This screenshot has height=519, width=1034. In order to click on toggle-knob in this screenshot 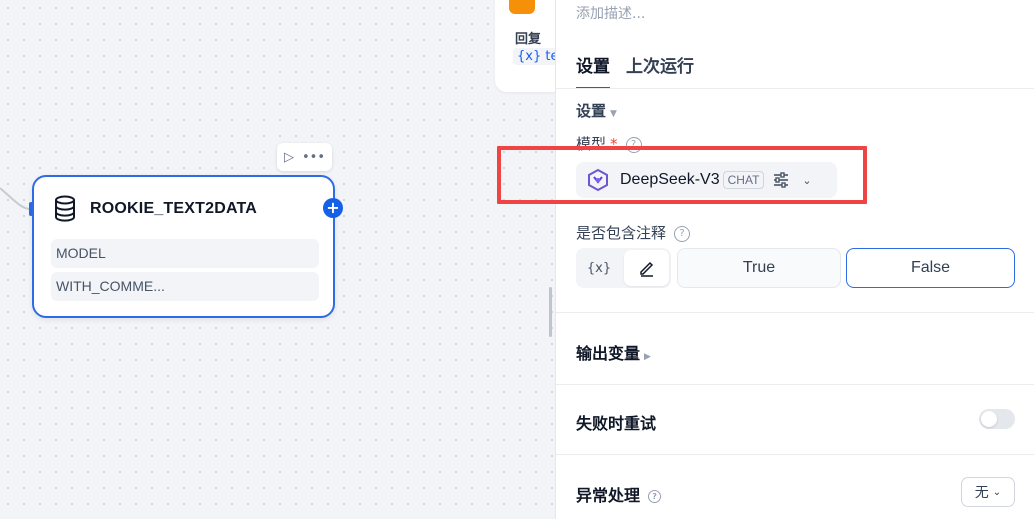, I will do `click(989, 419)`.